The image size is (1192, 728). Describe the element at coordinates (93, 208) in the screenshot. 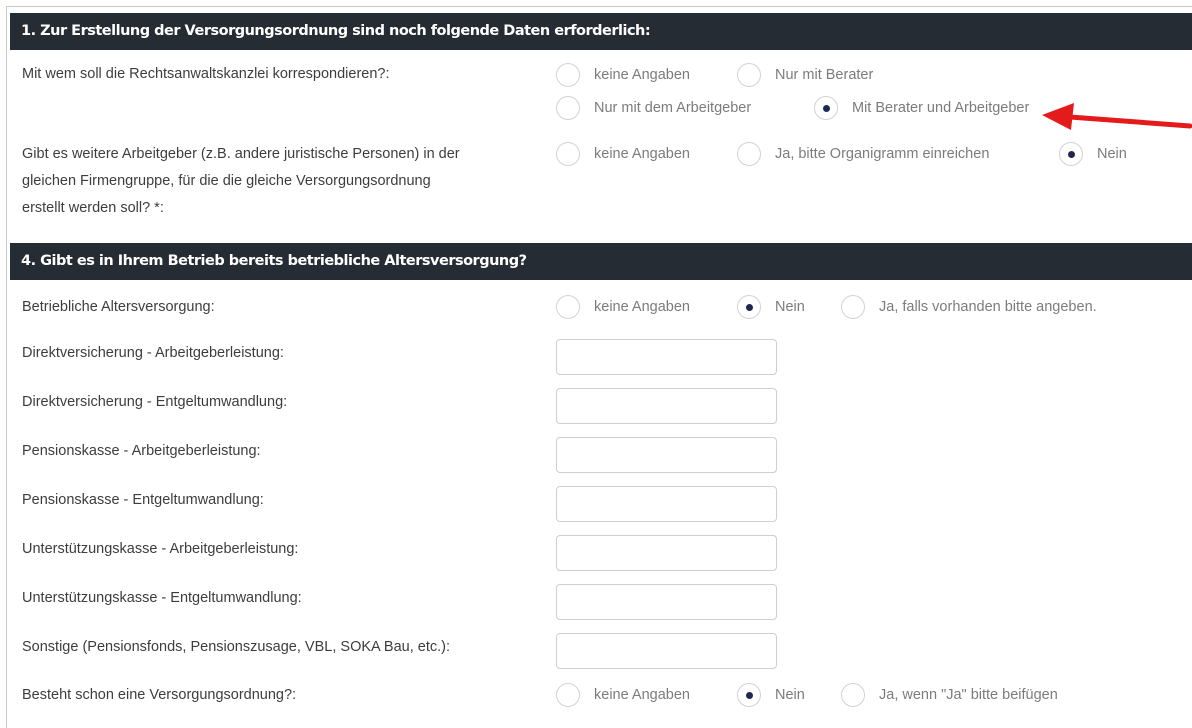

I see `question-employers-label-line-3: erstellt werden soll? *:` at that location.